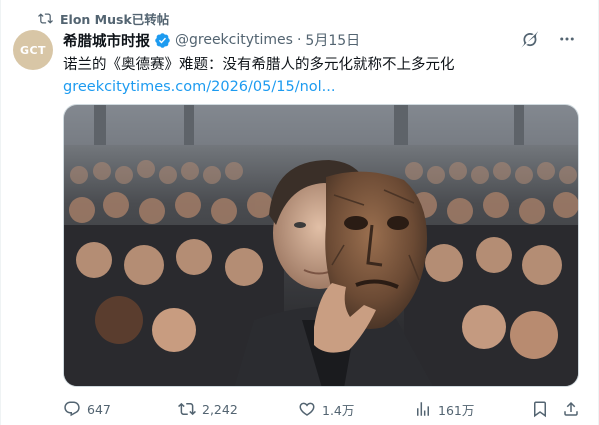 The width and height of the screenshot is (599, 425). What do you see at coordinates (106, 40) in the screenshot?
I see `author-name: 希腊城市时报` at bounding box center [106, 40].